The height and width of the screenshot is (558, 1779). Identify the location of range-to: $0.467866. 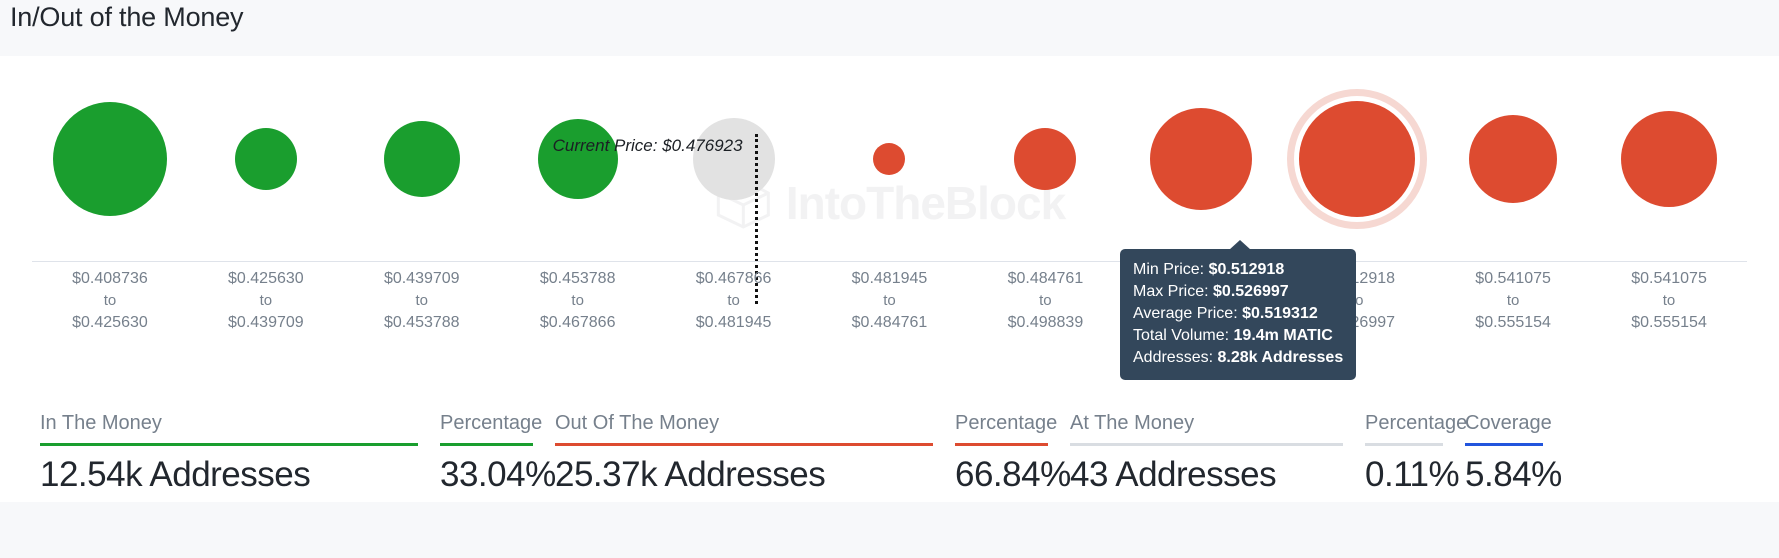
(577, 322).